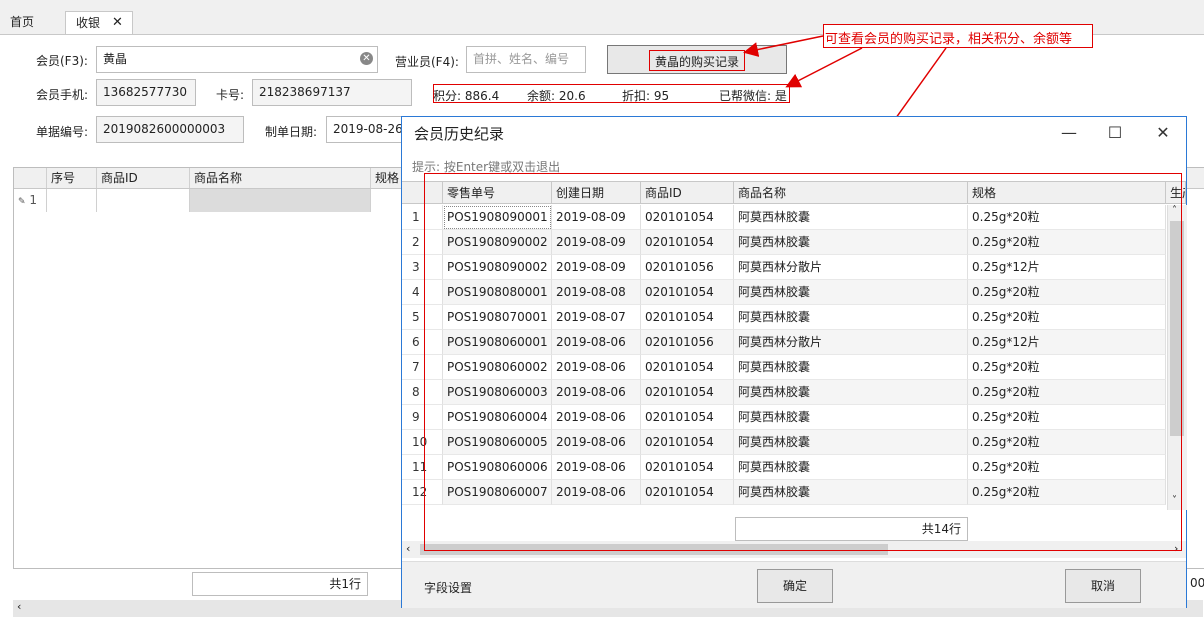 The image size is (1204, 620). I want to click on wechat-text: 已帮微信: 是, so click(753, 96).